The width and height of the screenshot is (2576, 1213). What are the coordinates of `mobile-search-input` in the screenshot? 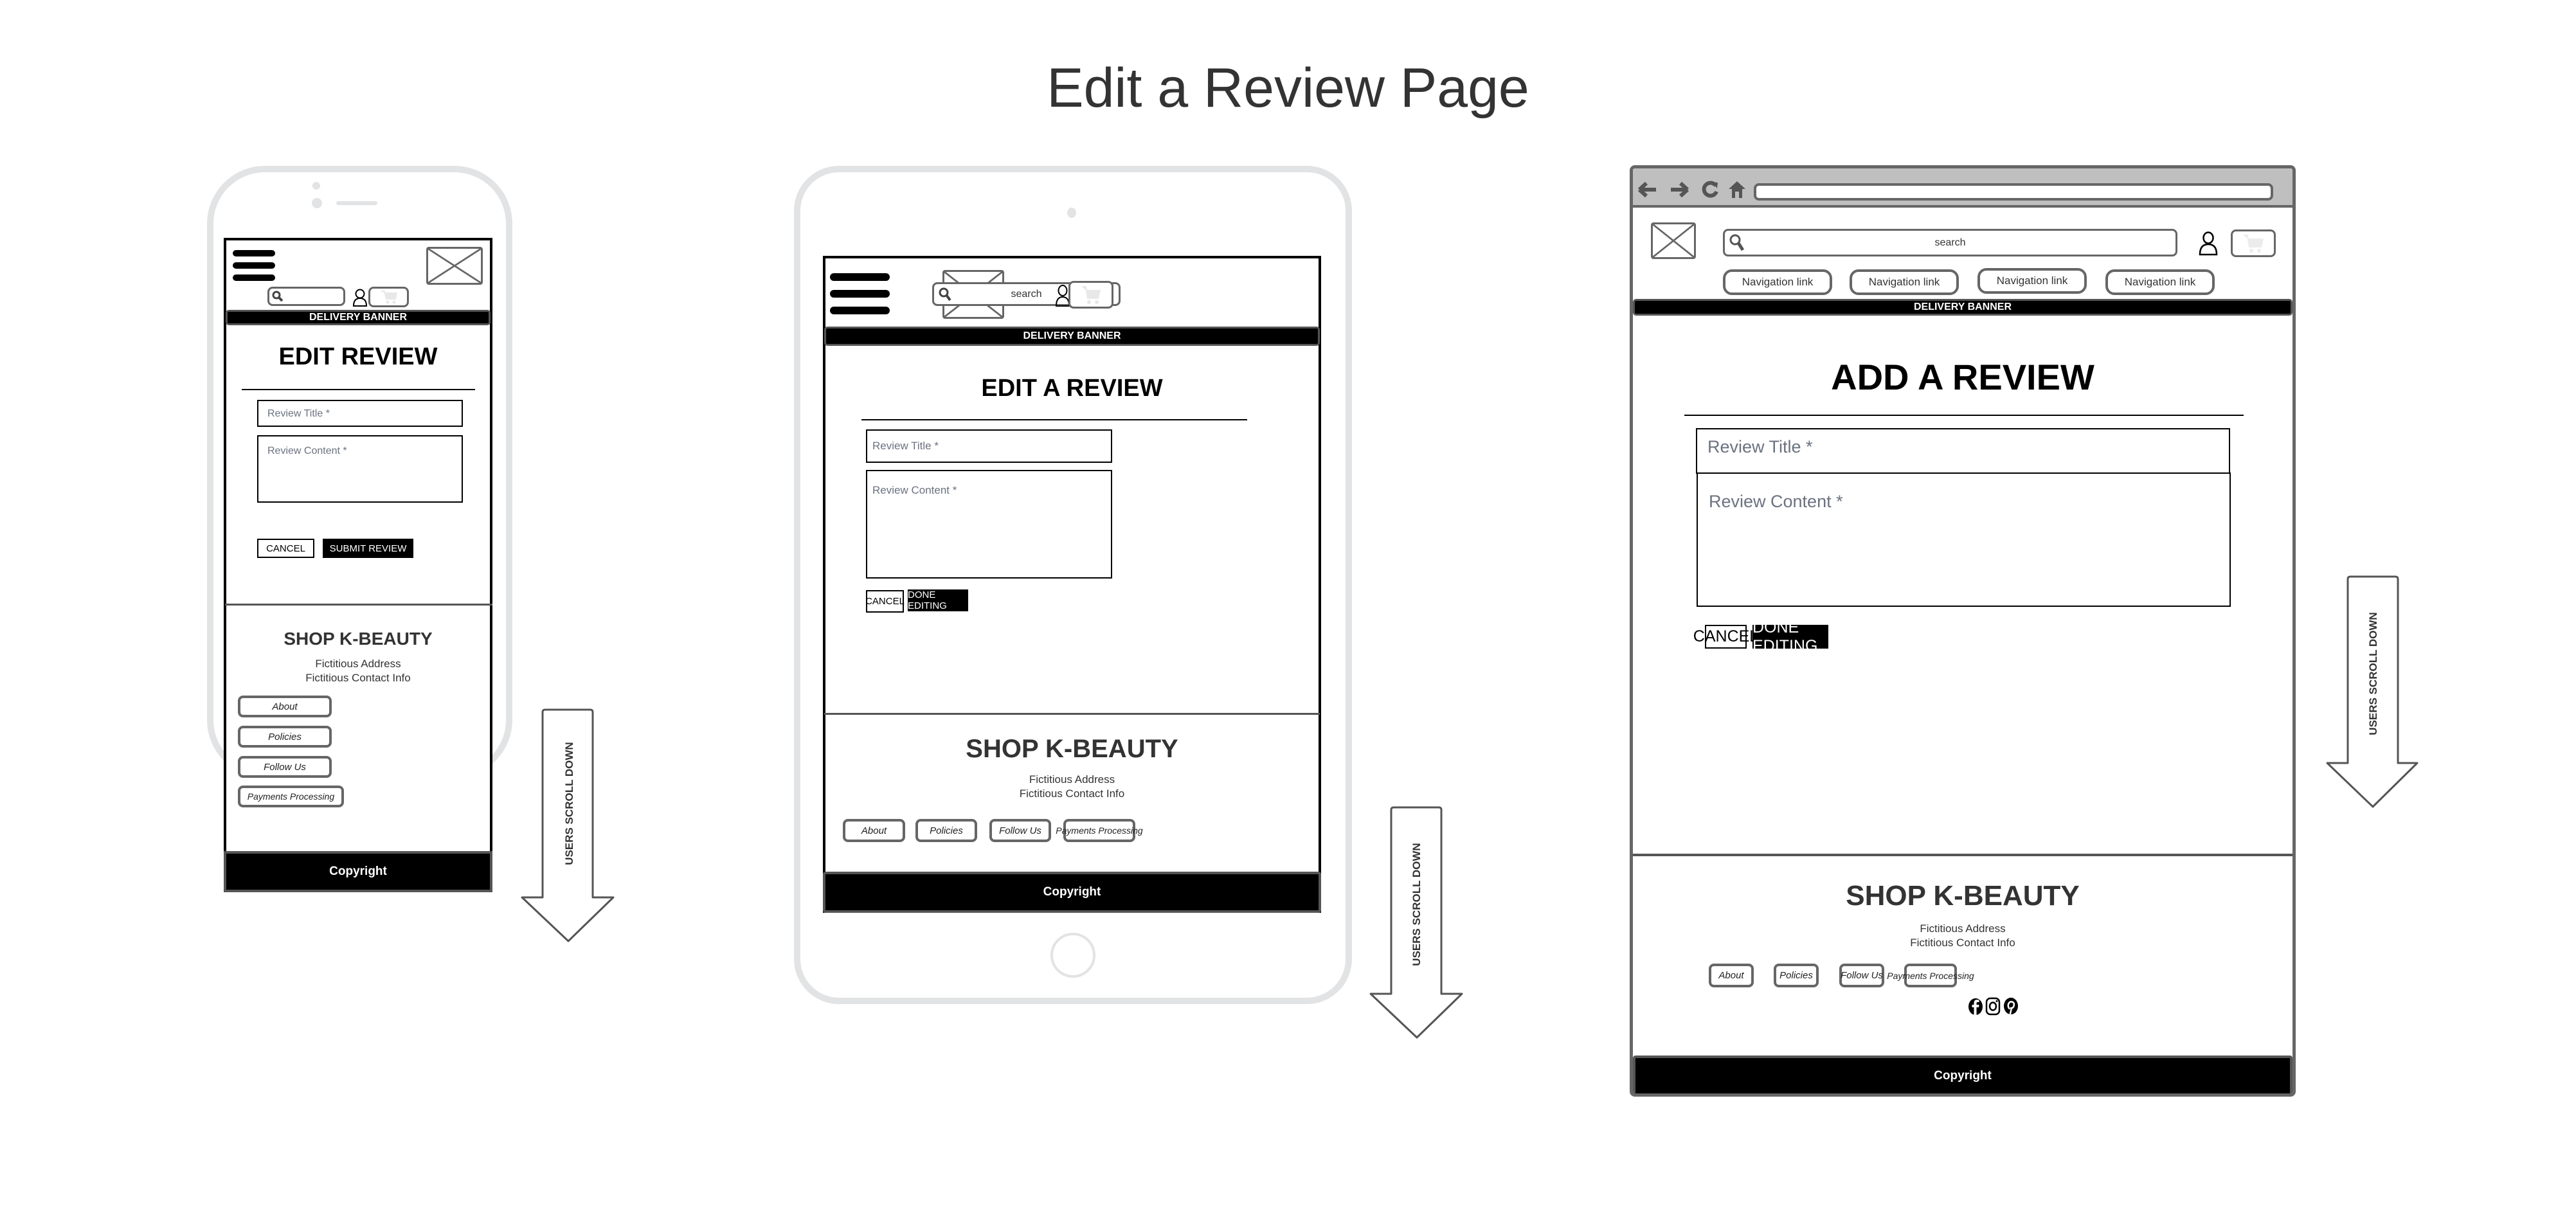 It's located at (306, 296).